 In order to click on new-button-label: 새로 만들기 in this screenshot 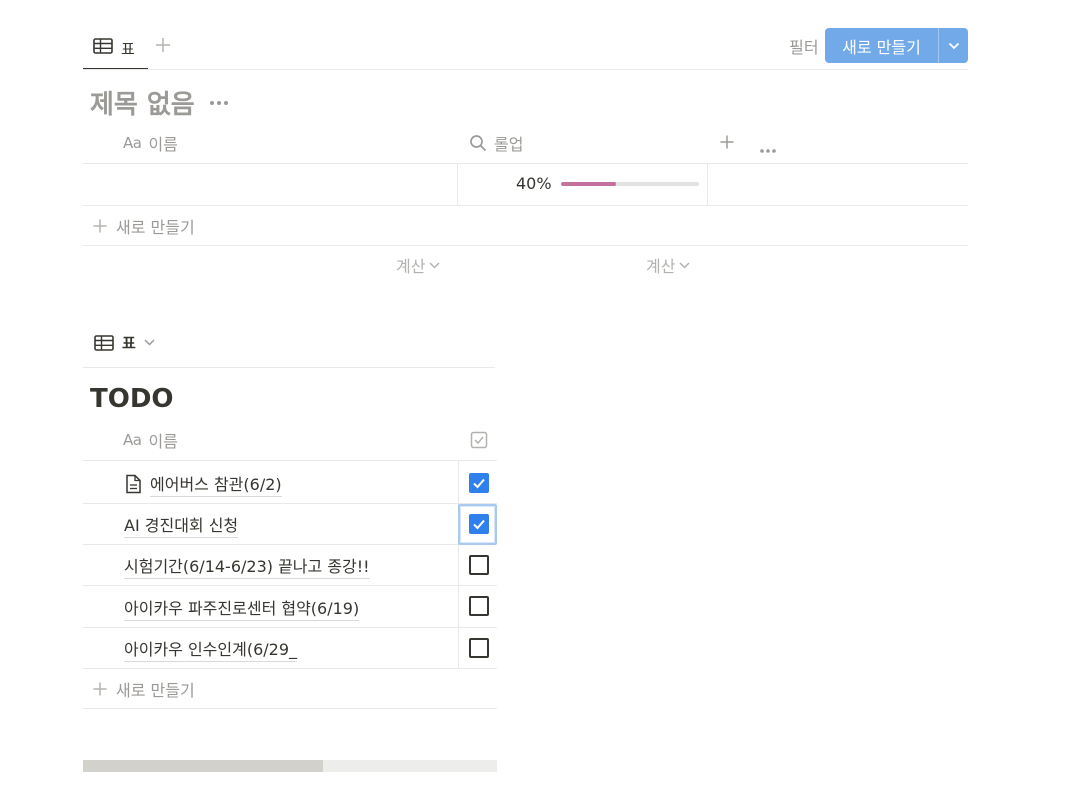, I will do `click(881, 45)`.